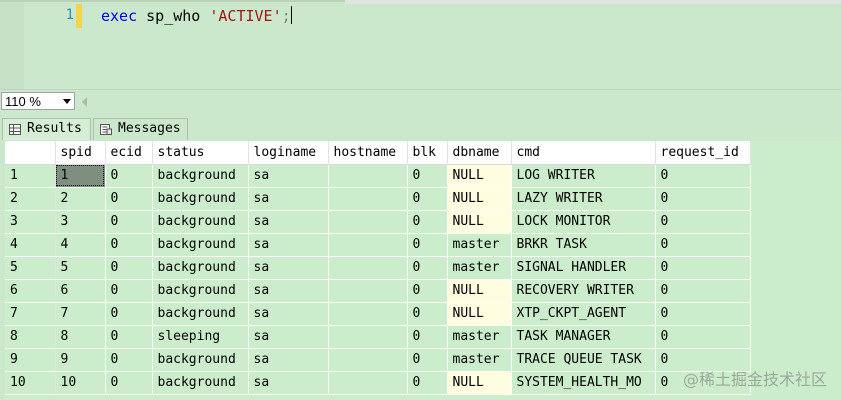 This screenshot has height=400, width=841. I want to click on scroll-left-arrow-icon, so click(84, 102).